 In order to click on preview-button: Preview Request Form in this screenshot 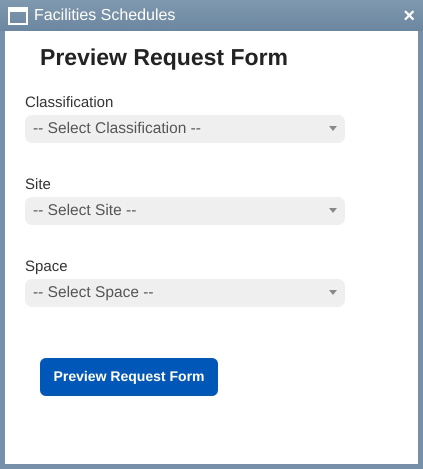, I will do `click(129, 377)`.